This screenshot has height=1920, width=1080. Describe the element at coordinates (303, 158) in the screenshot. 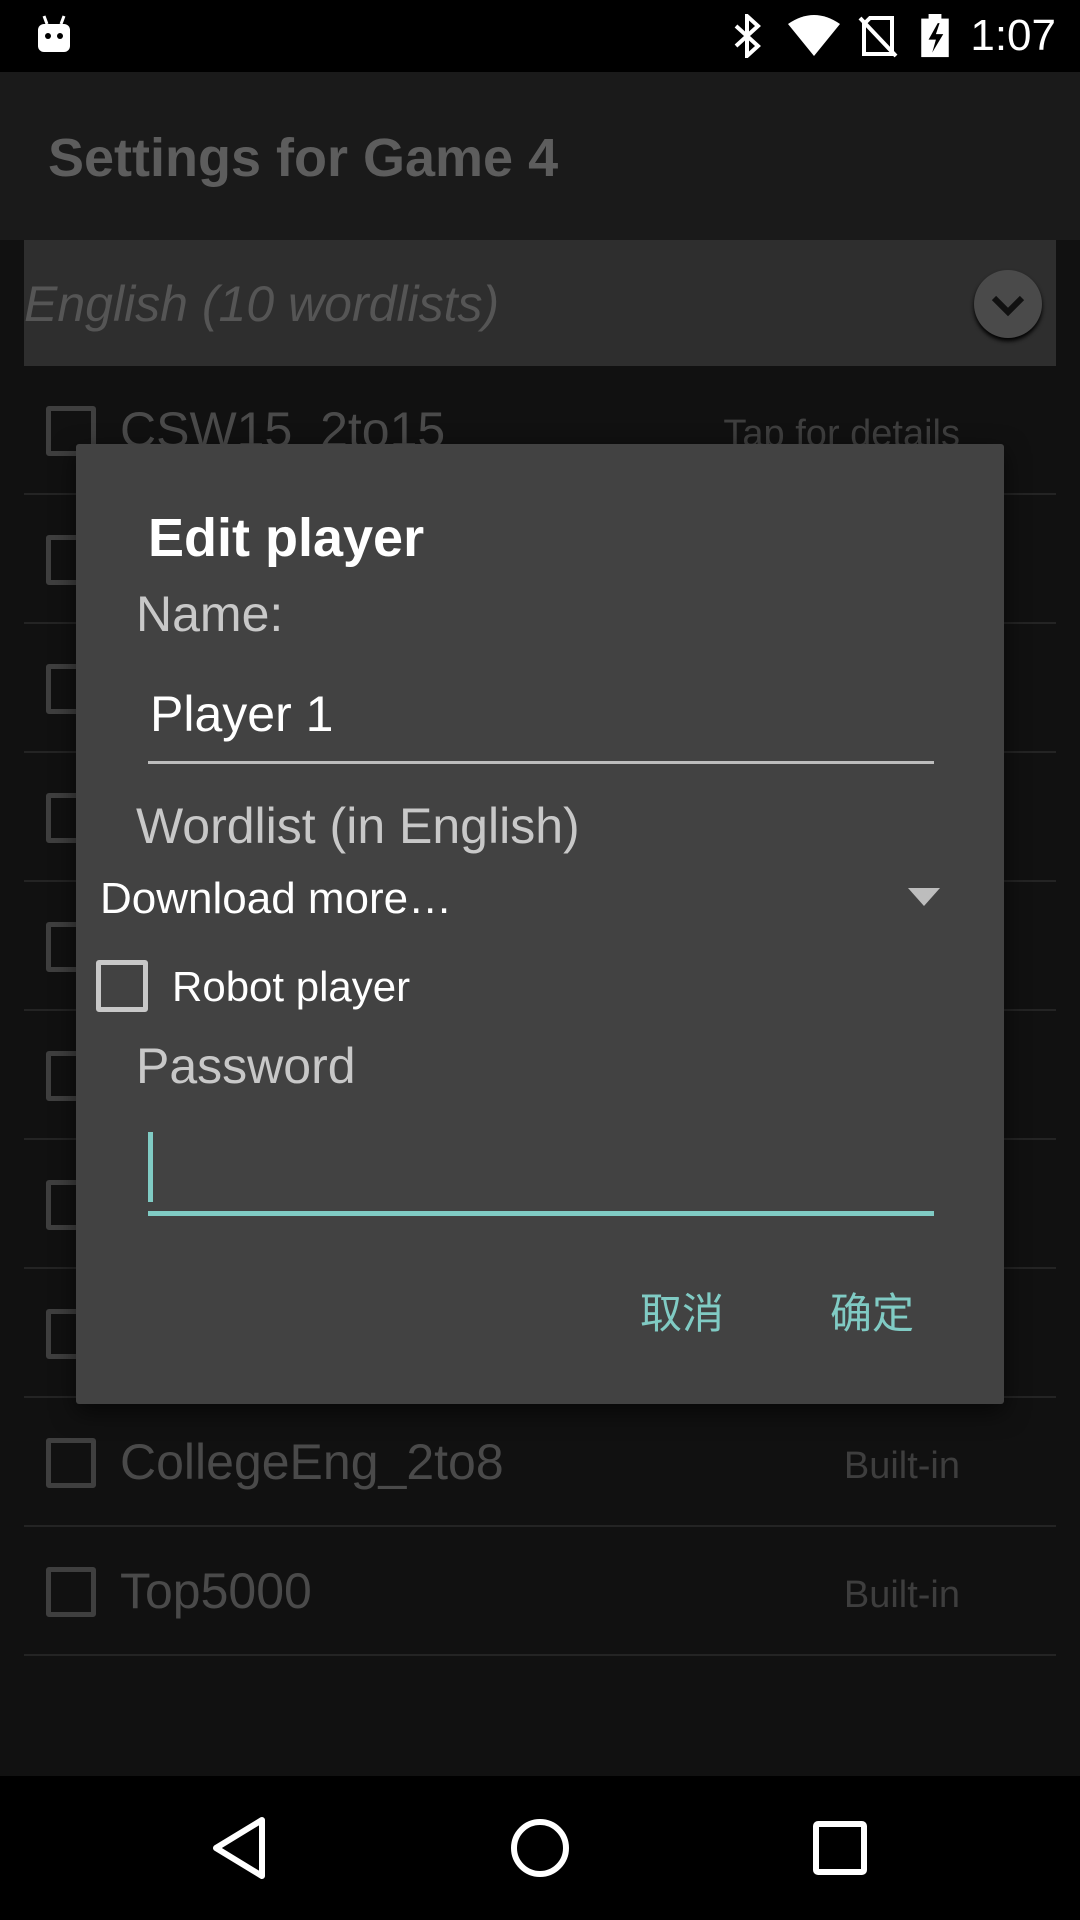

I see `page-title: Settings for Game 4` at that location.